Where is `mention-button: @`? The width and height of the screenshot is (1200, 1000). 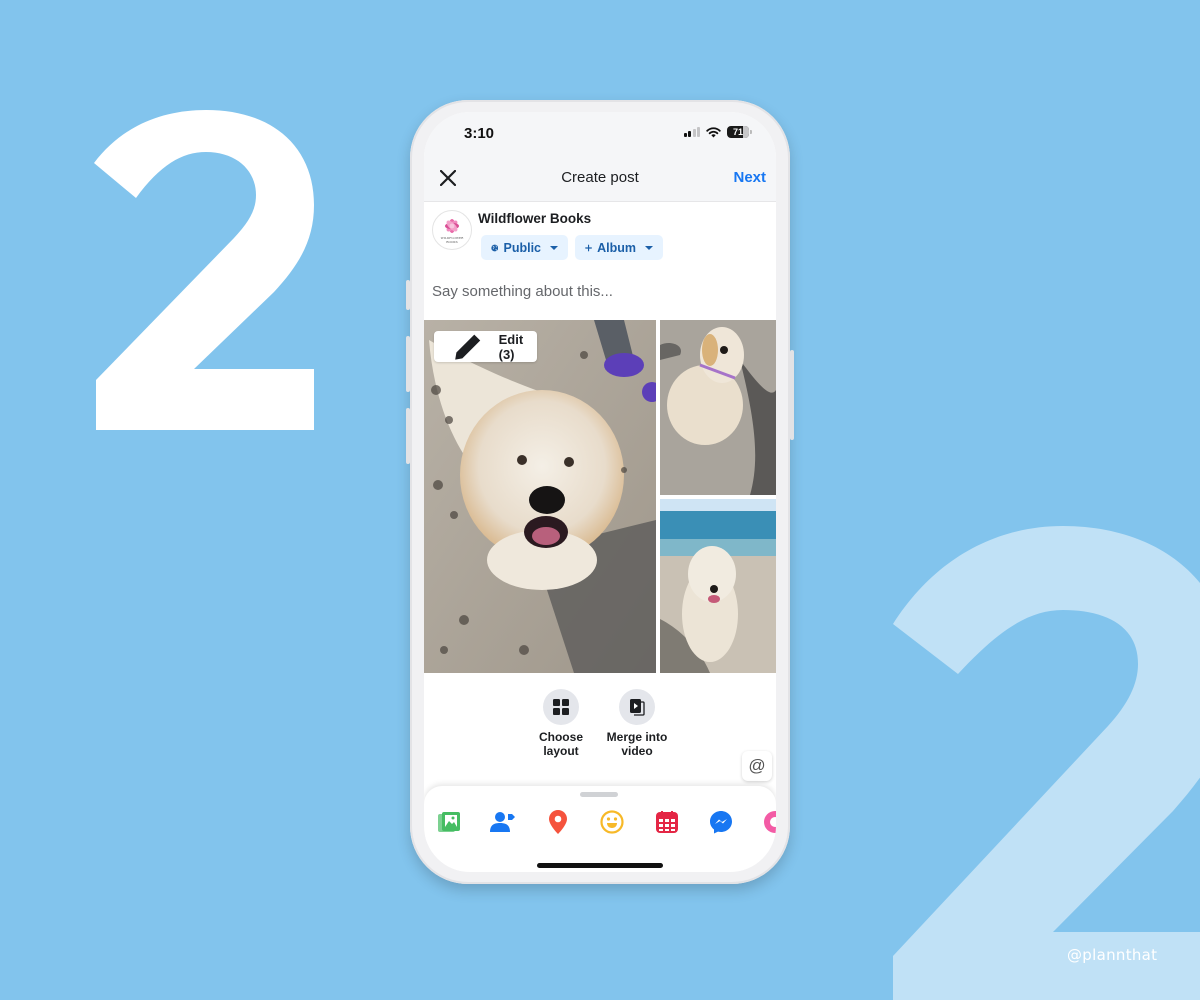 mention-button: @ is located at coordinates (757, 766).